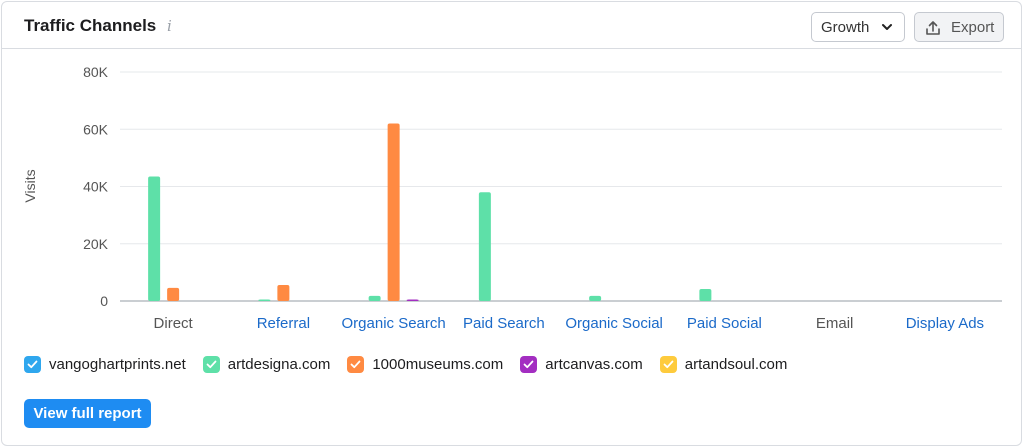 The width and height of the screenshot is (1024, 448). What do you see at coordinates (973, 27) in the screenshot?
I see `export-label: Export` at bounding box center [973, 27].